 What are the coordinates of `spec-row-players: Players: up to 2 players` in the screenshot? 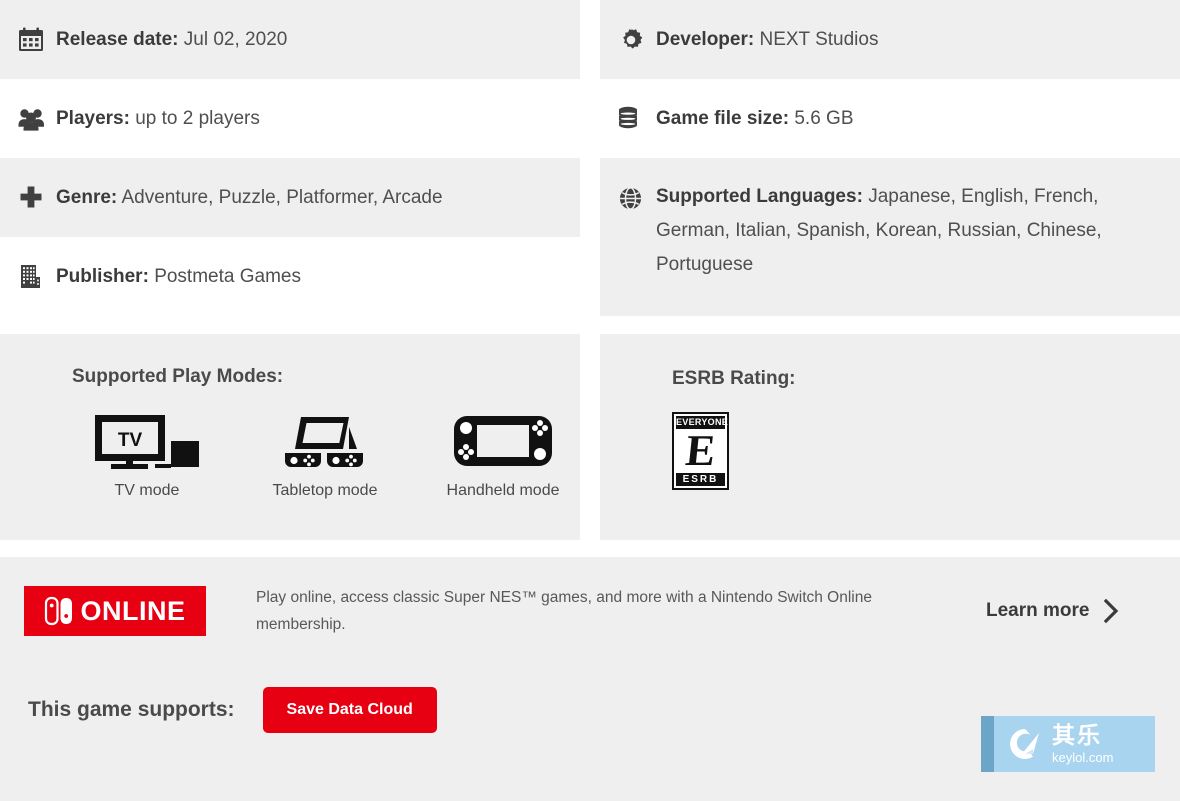 It's located at (290, 118).